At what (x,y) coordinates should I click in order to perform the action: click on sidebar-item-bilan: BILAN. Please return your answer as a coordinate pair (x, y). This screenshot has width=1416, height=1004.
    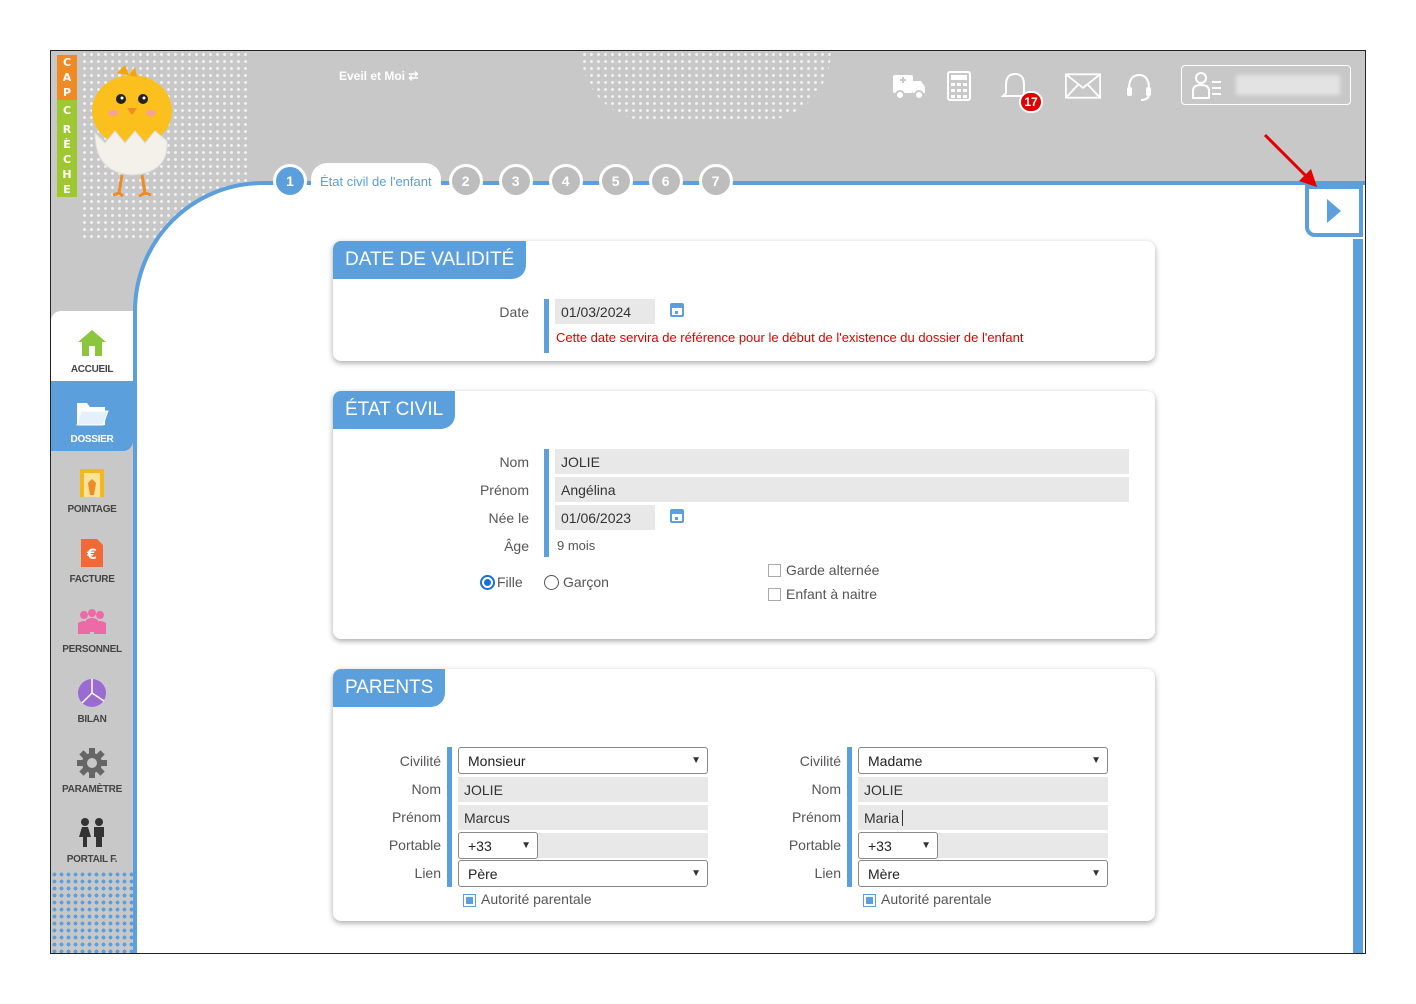
    Looking at the image, I should click on (92, 696).